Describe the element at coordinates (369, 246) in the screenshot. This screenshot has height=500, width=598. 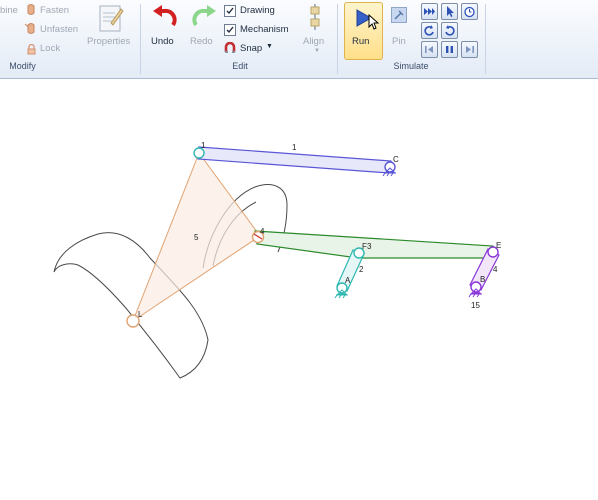
I see `link-3-label: 3` at that location.